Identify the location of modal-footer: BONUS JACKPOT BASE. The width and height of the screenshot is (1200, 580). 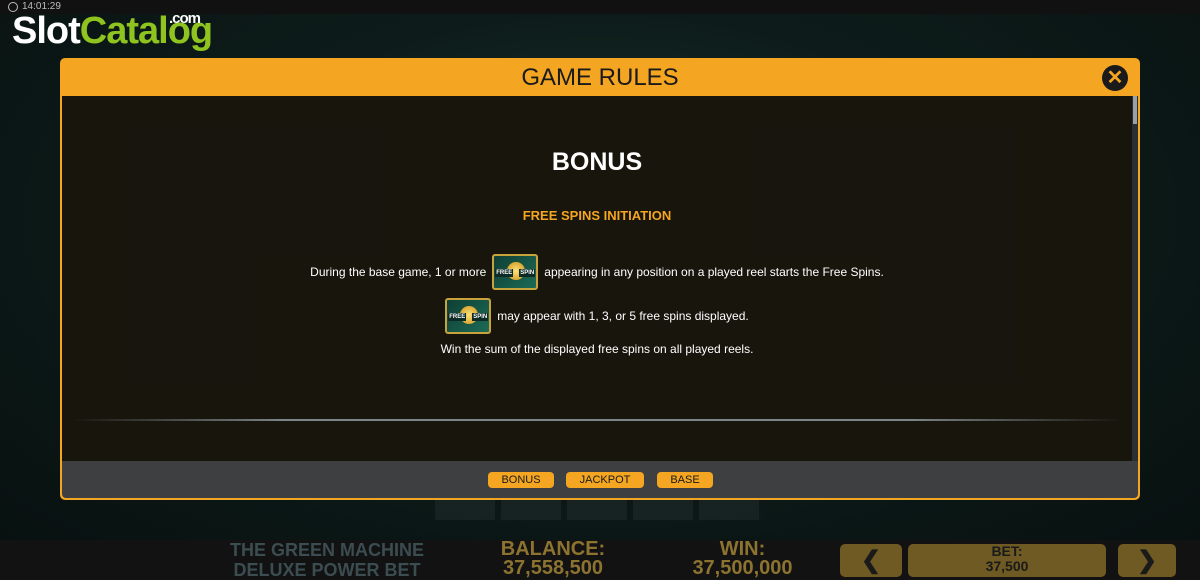
(600, 479).